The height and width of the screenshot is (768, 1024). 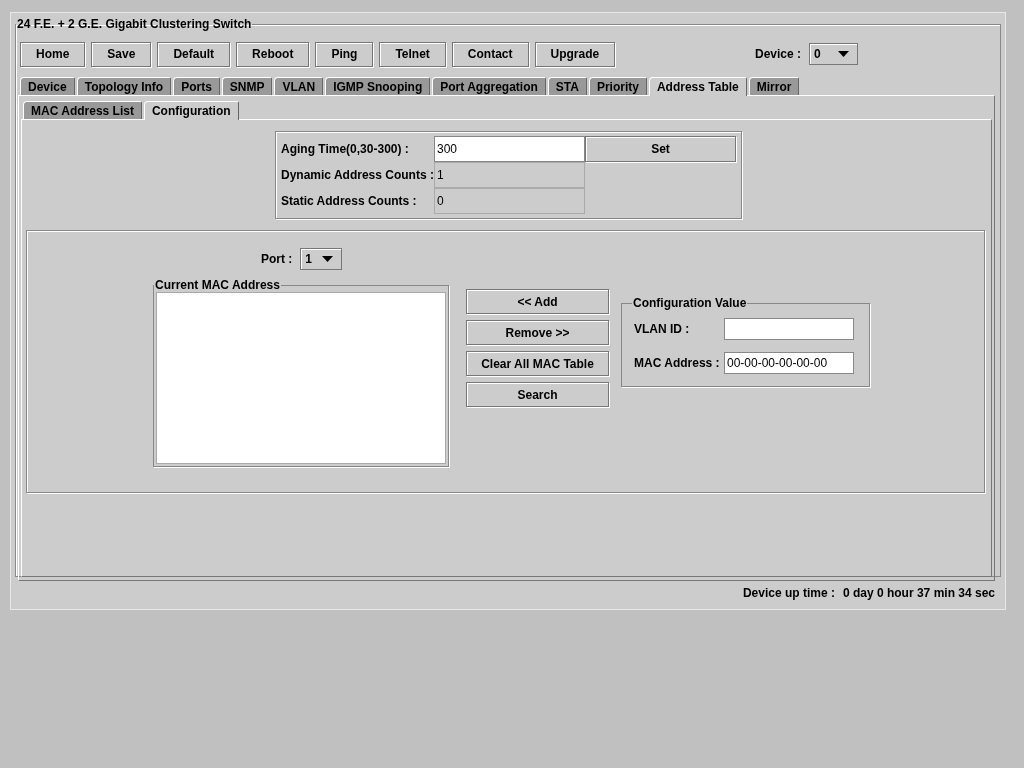 What do you see at coordinates (47, 86) in the screenshot?
I see `tab: Device` at bounding box center [47, 86].